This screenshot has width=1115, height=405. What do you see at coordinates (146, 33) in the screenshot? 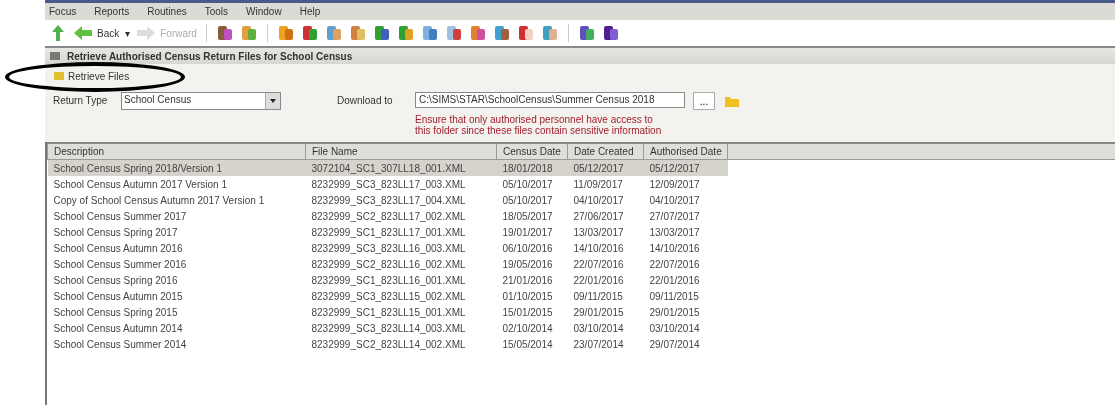
I see `forward-arrow-icon` at bounding box center [146, 33].